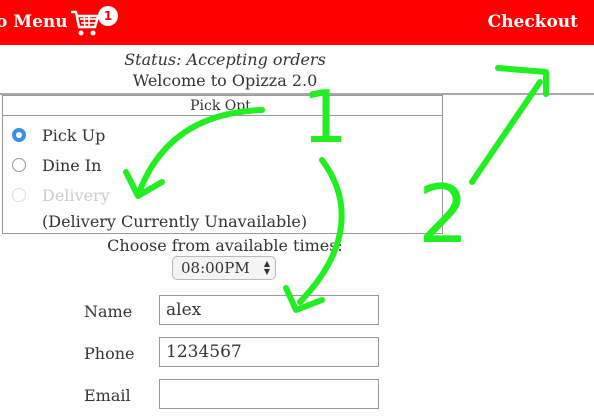  What do you see at coordinates (34, 22) in the screenshot?
I see `menu-link: o Menu` at bounding box center [34, 22].